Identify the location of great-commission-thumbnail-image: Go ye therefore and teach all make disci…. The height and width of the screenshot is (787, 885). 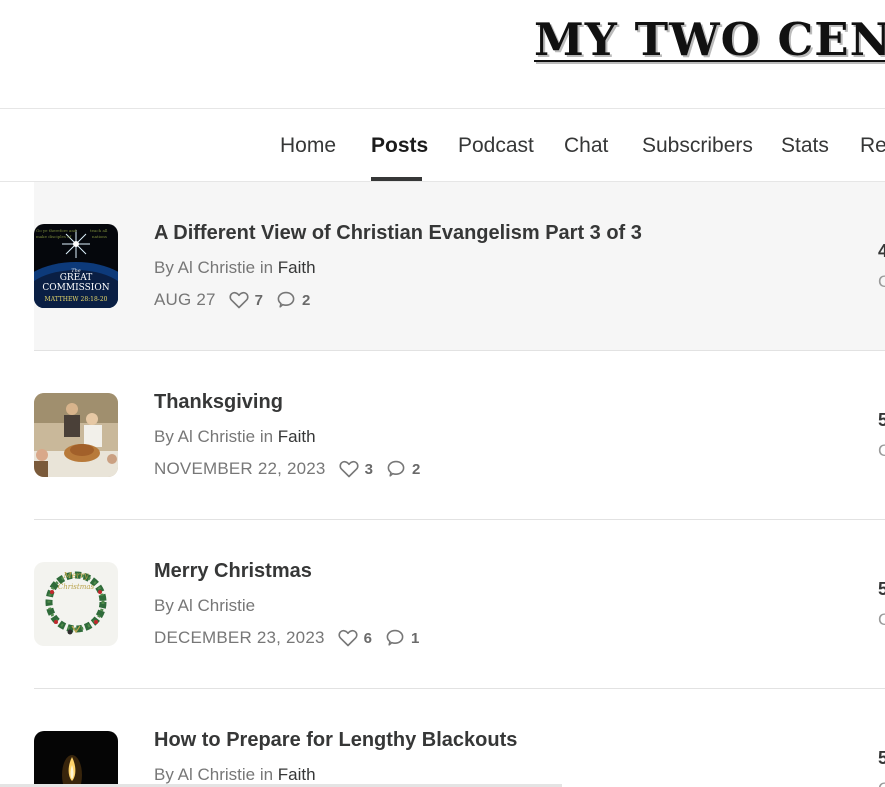
(76, 266).